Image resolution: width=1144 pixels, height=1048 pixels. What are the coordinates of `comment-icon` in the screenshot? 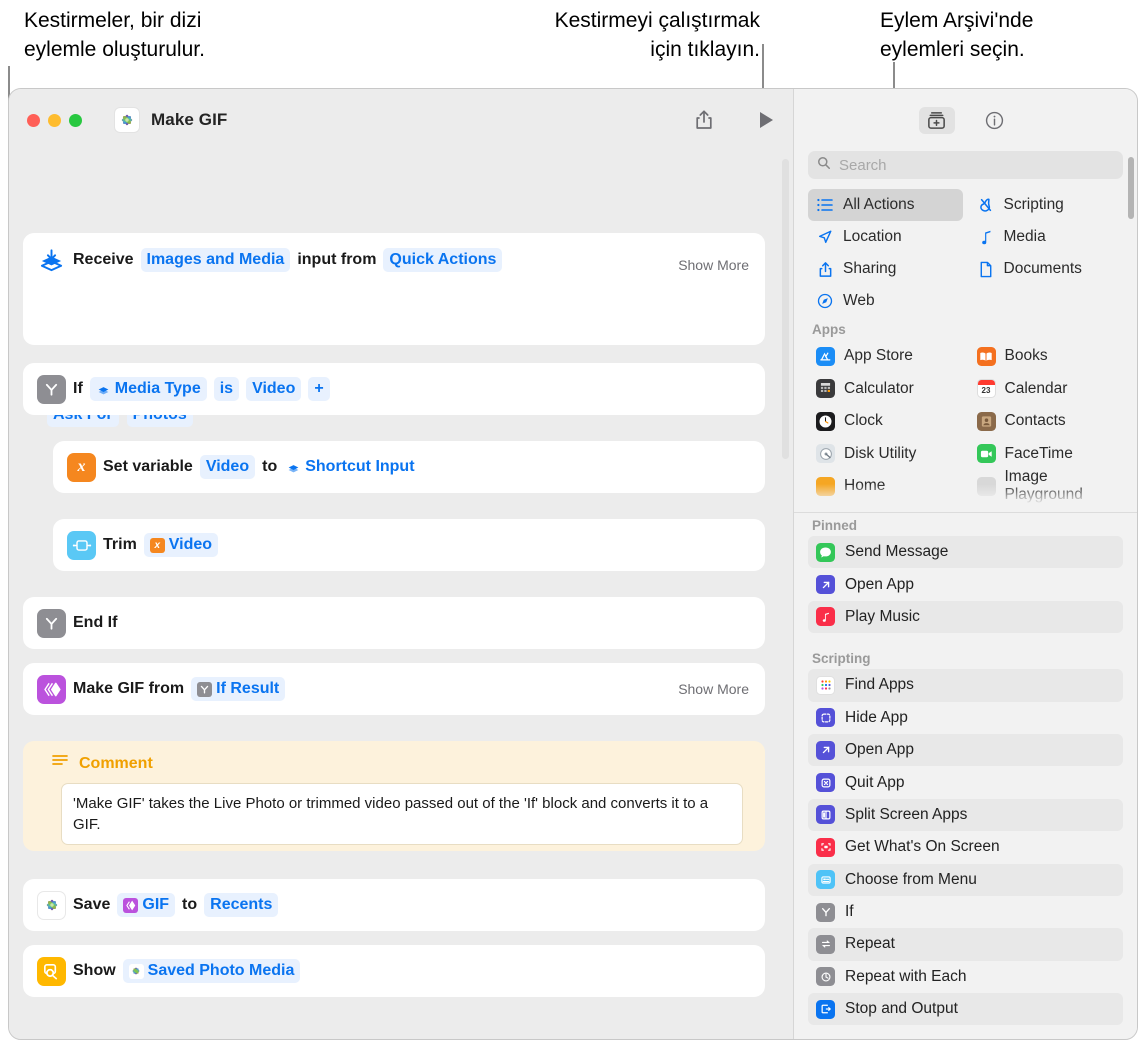 It's located at (60, 763).